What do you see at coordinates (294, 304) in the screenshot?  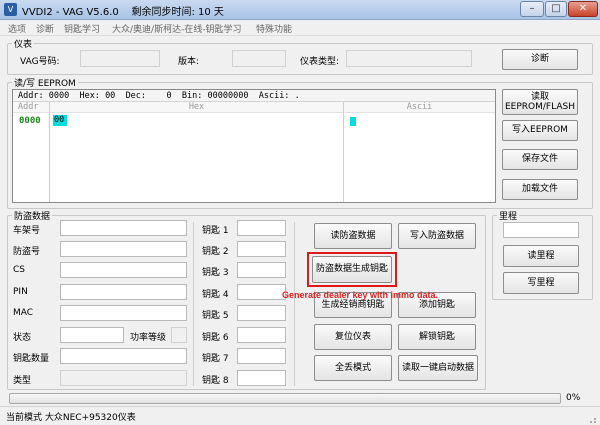 I see `immo-separator-right` at bounding box center [294, 304].